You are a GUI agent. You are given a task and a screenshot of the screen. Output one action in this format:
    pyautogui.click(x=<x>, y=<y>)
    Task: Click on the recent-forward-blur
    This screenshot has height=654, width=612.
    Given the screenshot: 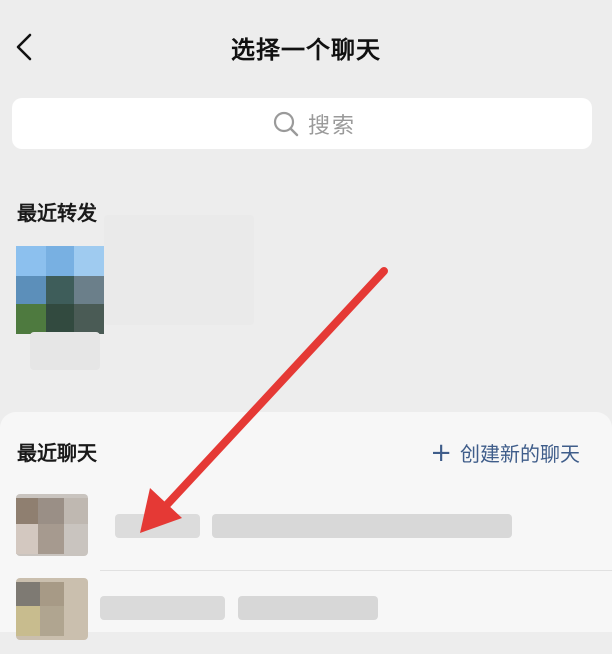 What is the action you would take?
    pyautogui.click(x=179, y=270)
    